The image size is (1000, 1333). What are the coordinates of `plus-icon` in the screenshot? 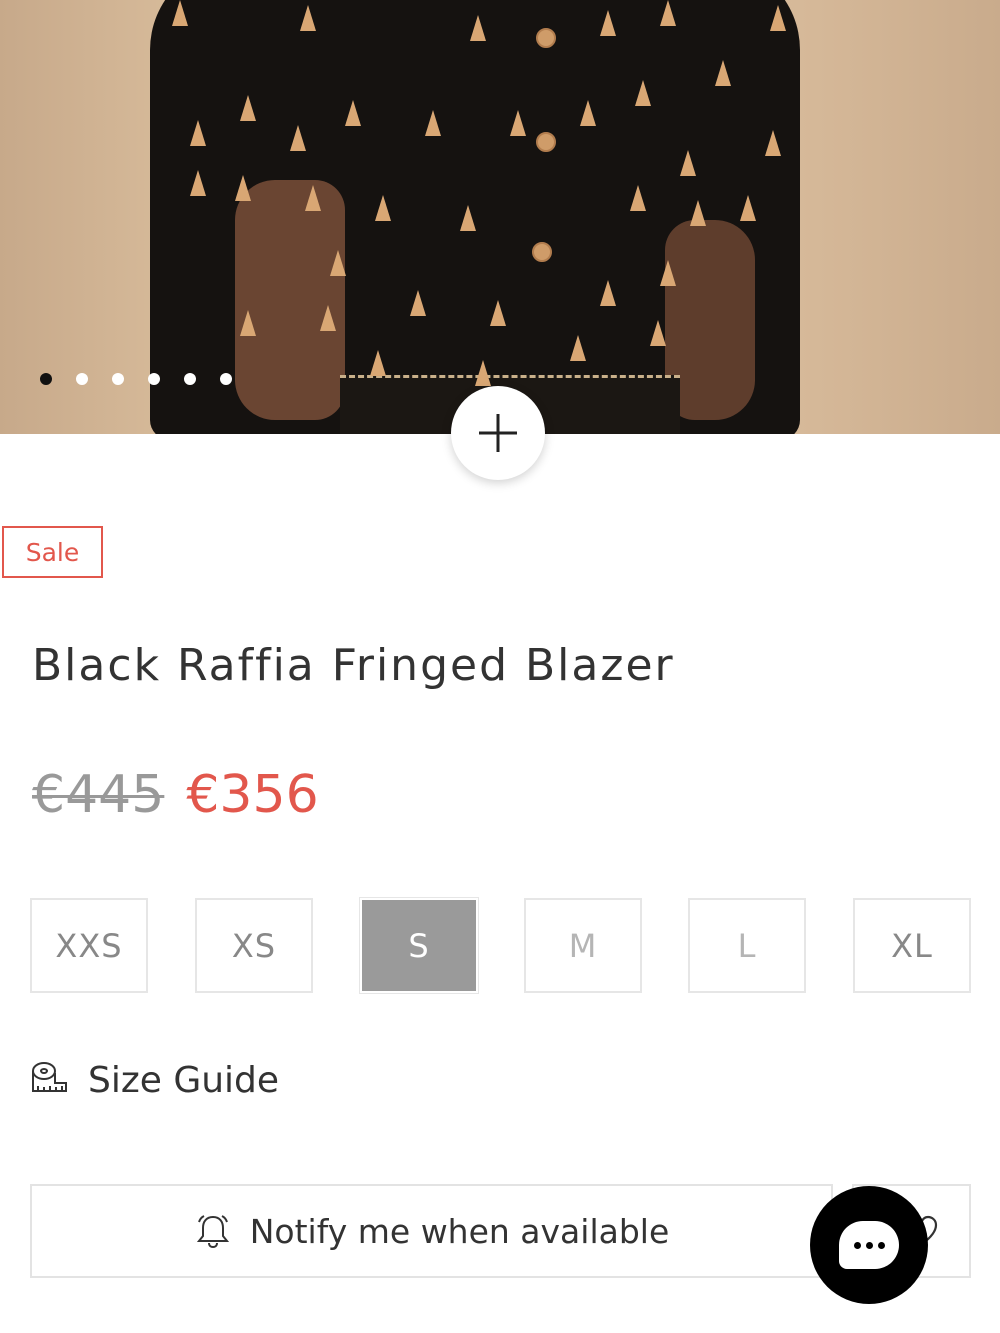 It's located at (498, 433).